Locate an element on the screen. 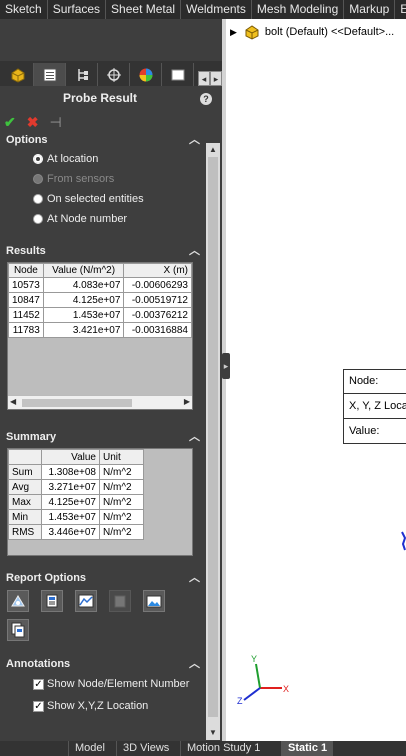  options-header: Options ︿ is located at coordinates (103, 140).